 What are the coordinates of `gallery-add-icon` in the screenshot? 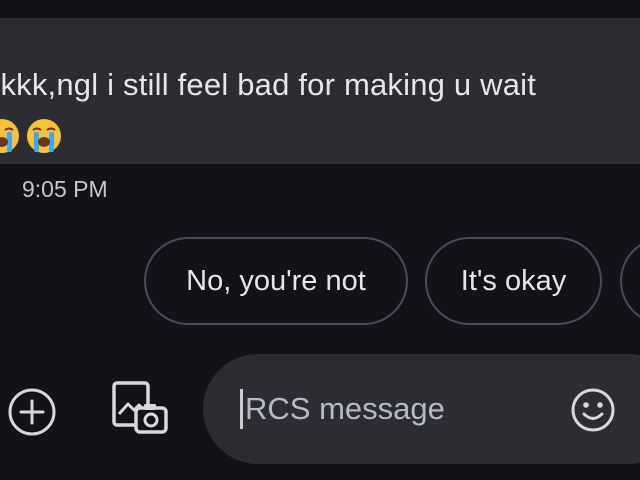 It's located at (140, 408).